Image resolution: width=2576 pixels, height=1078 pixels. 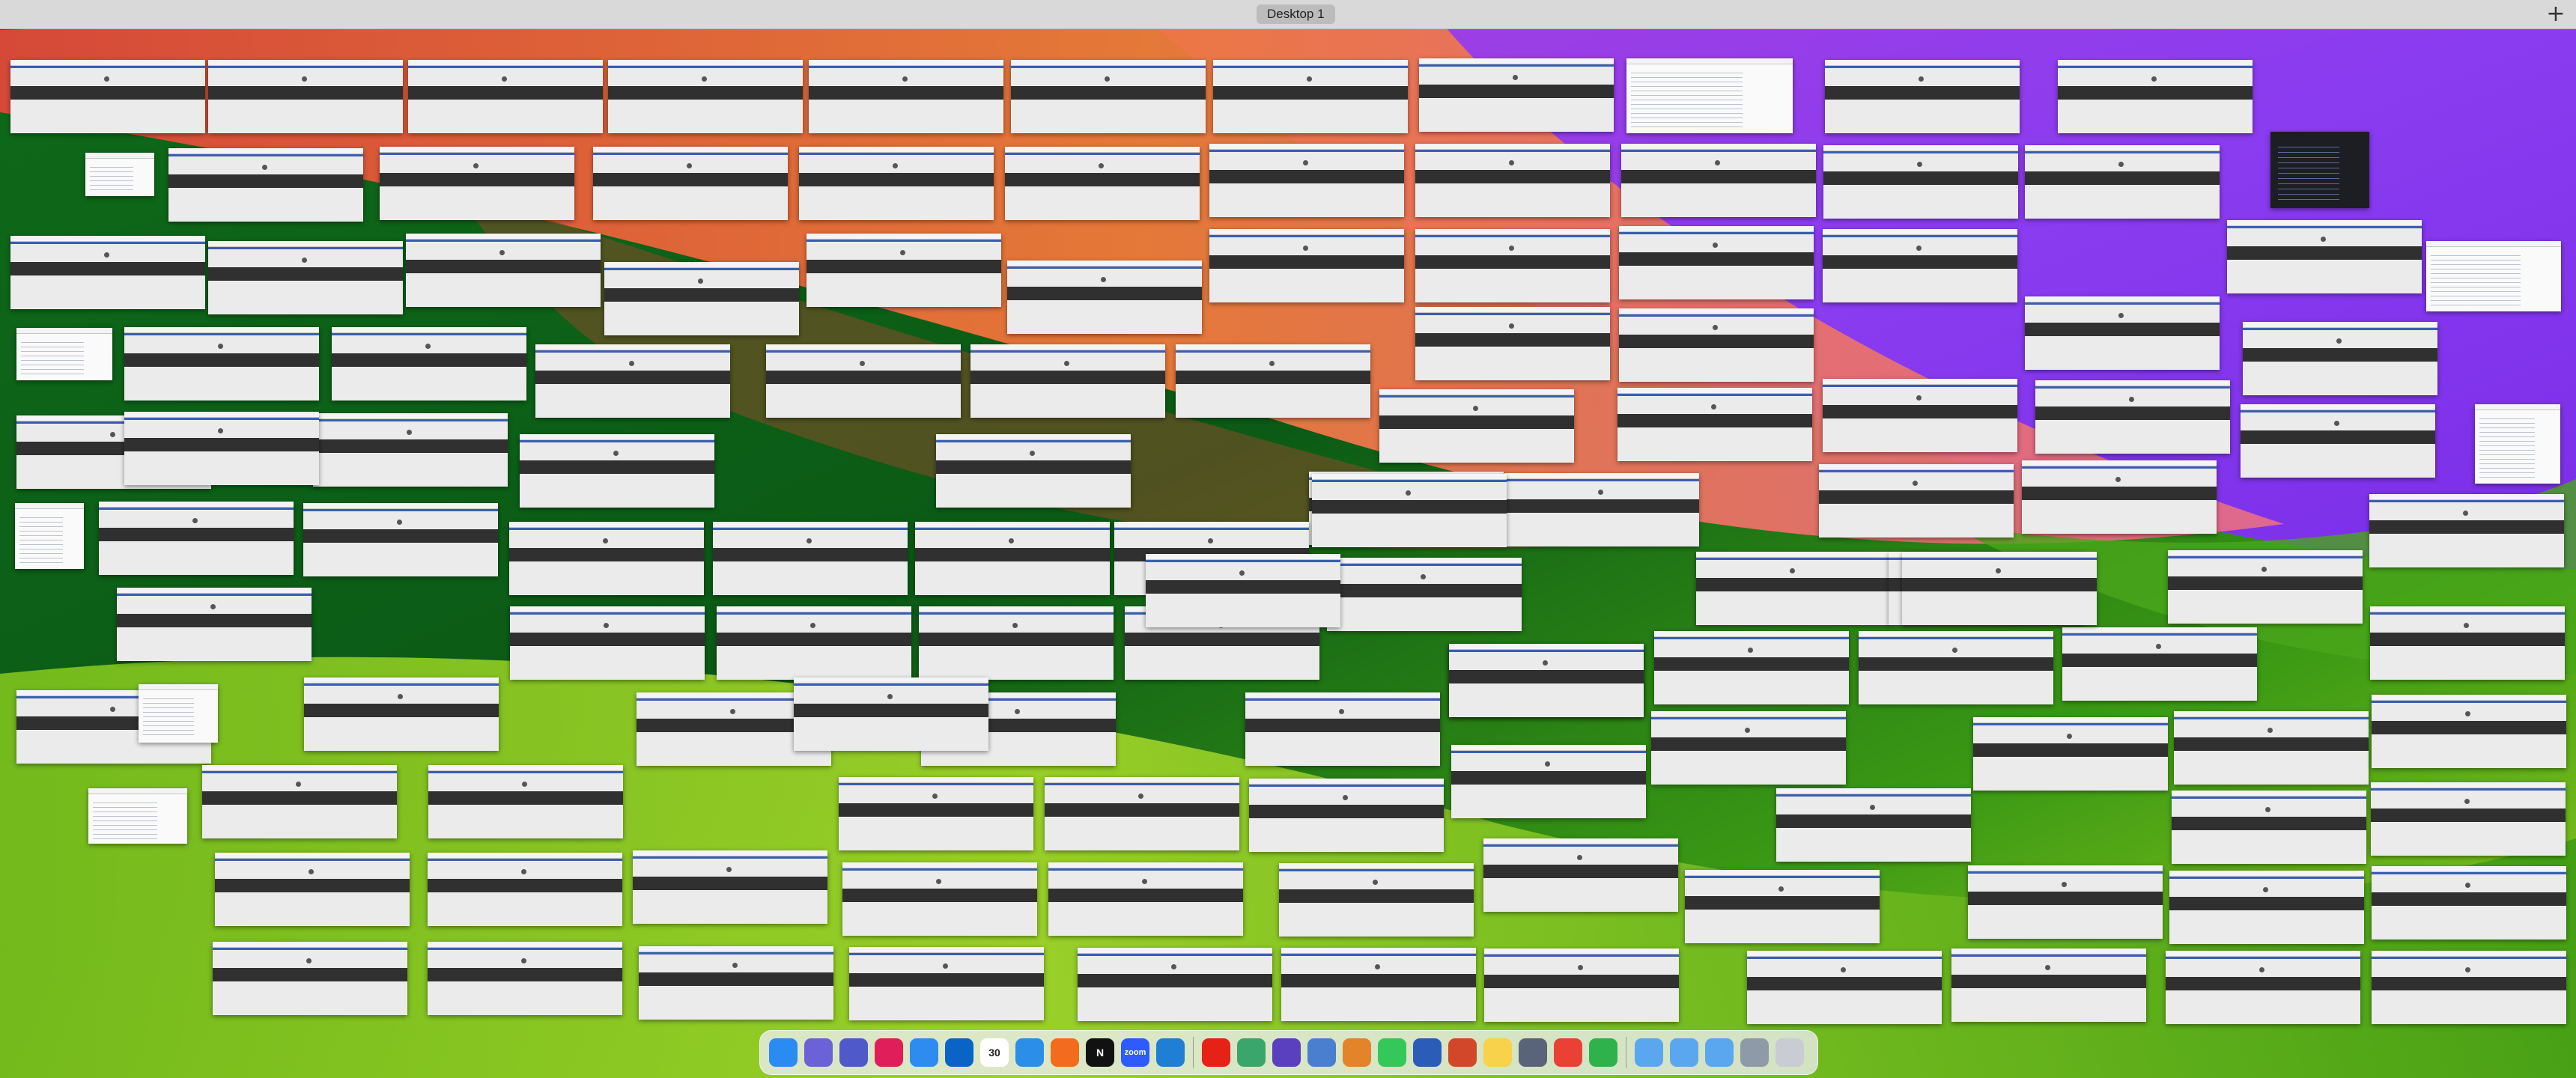 What do you see at coordinates (2319, 170) in the screenshot?
I see `terminal-window-thumbnail` at bounding box center [2319, 170].